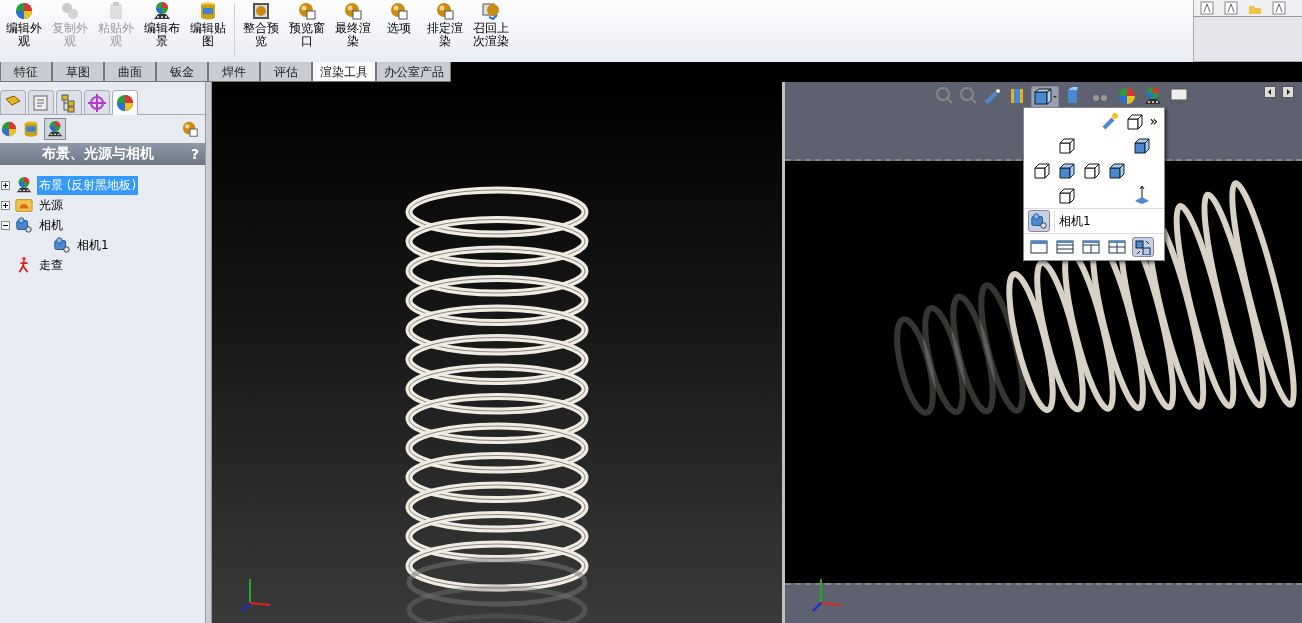 The height and width of the screenshot is (623, 1302). What do you see at coordinates (1179, 95) in the screenshot?
I see `display-icon` at bounding box center [1179, 95].